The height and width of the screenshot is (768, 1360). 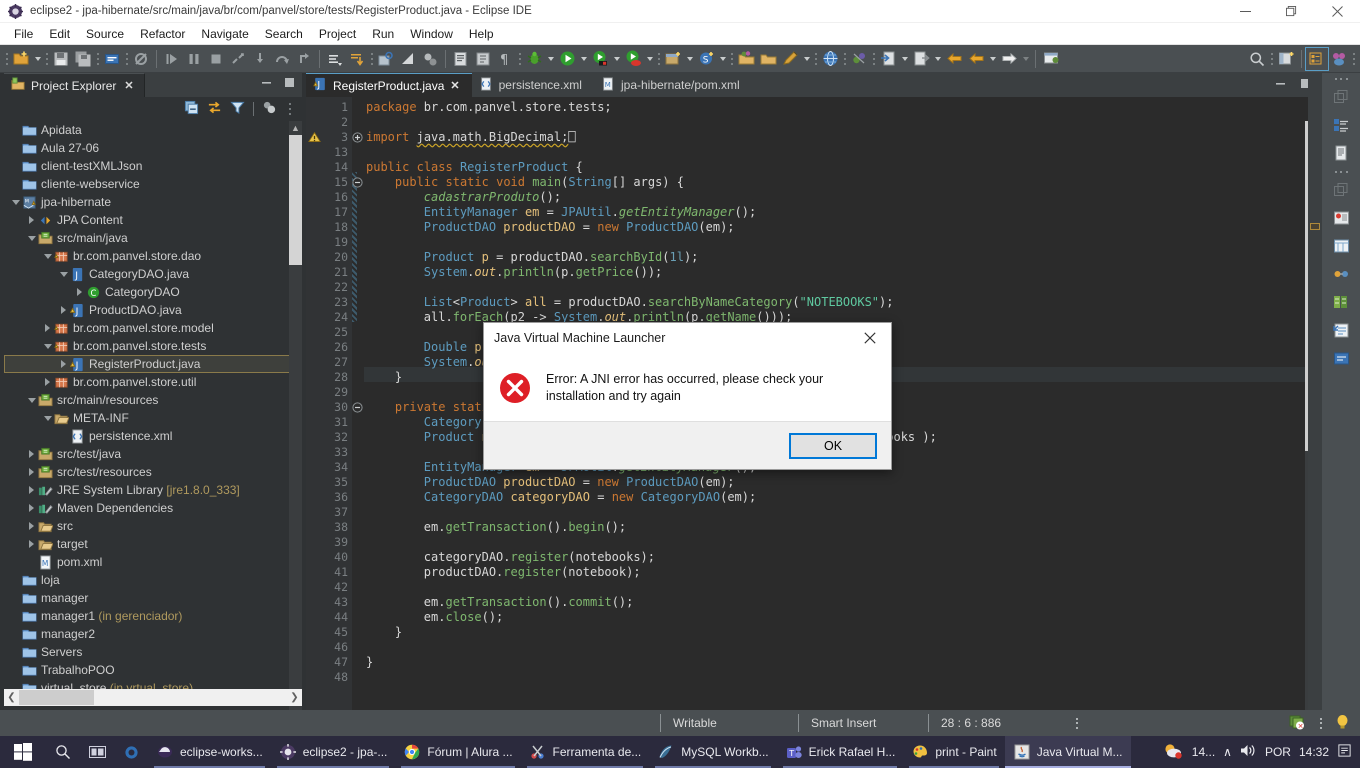 What do you see at coordinates (992, 59) in the screenshot?
I see `back-dropdown-icon` at bounding box center [992, 59].